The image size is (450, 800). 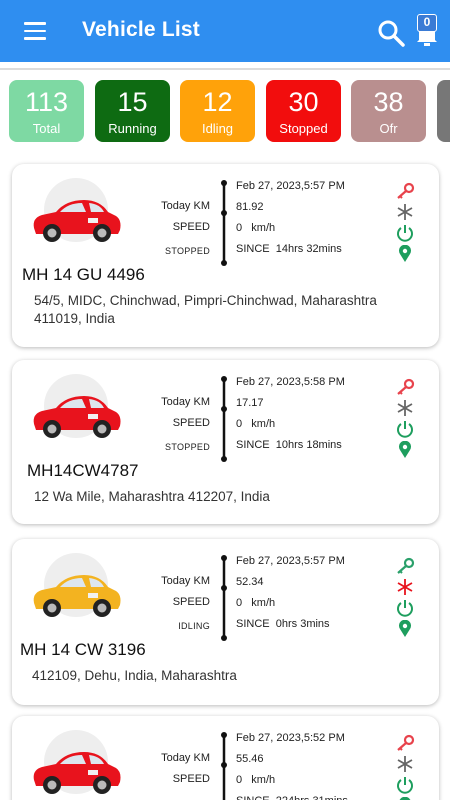 I want to click on search-icon, so click(x=391, y=33).